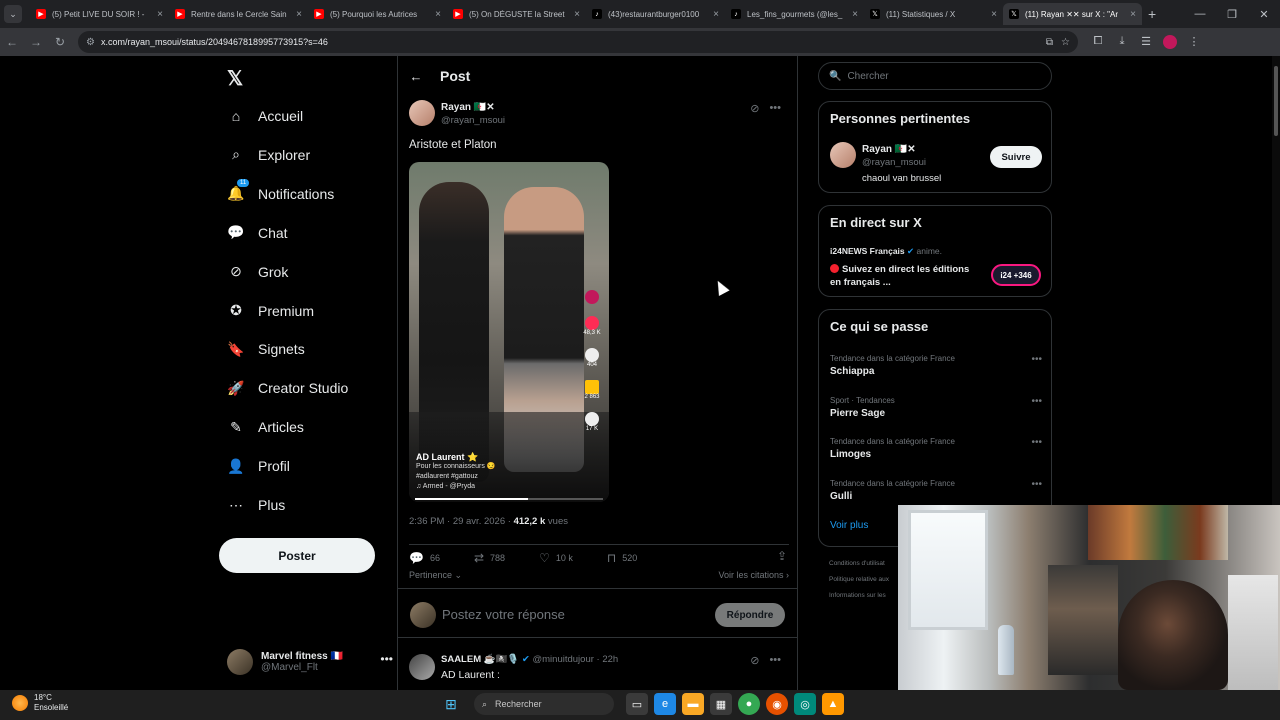 The height and width of the screenshot is (720, 1280). Describe the element at coordinates (622, 558) in the screenshot. I see `bookmark-button: ⊓ 520` at that location.